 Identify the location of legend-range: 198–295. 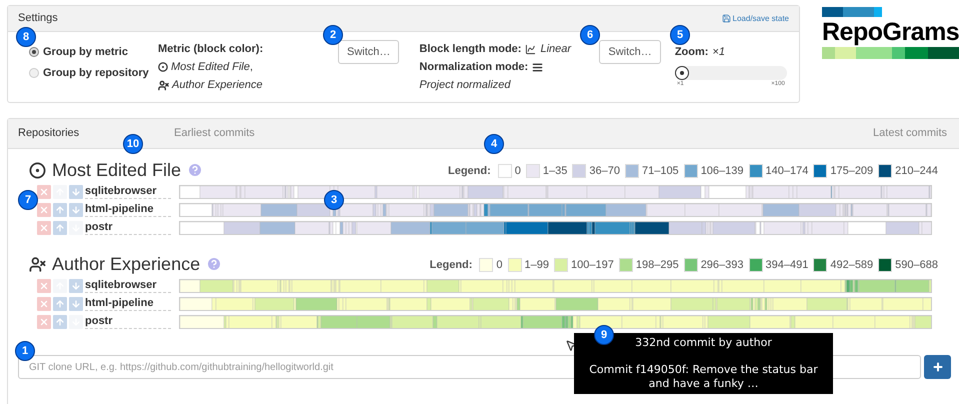
(657, 265).